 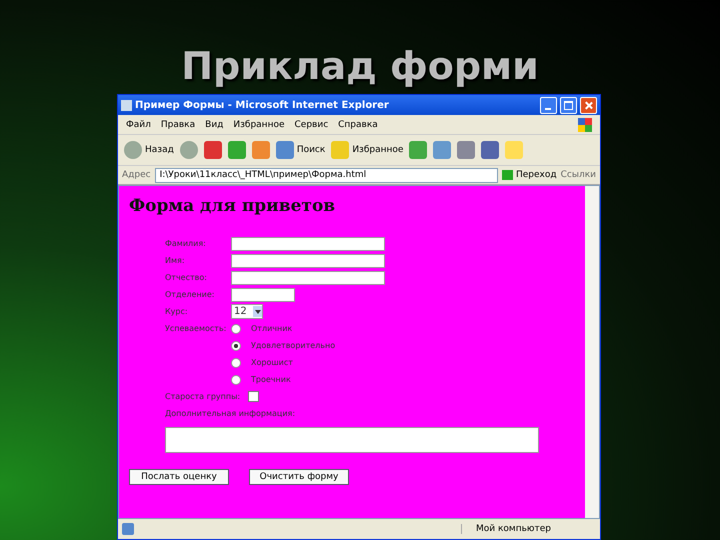 What do you see at coordinates (326, 175) in the screenshot?
I see `address-field: I:\Уроки\11класс\_HTML\пример\Форма.html` at bounding box center [326, 175].